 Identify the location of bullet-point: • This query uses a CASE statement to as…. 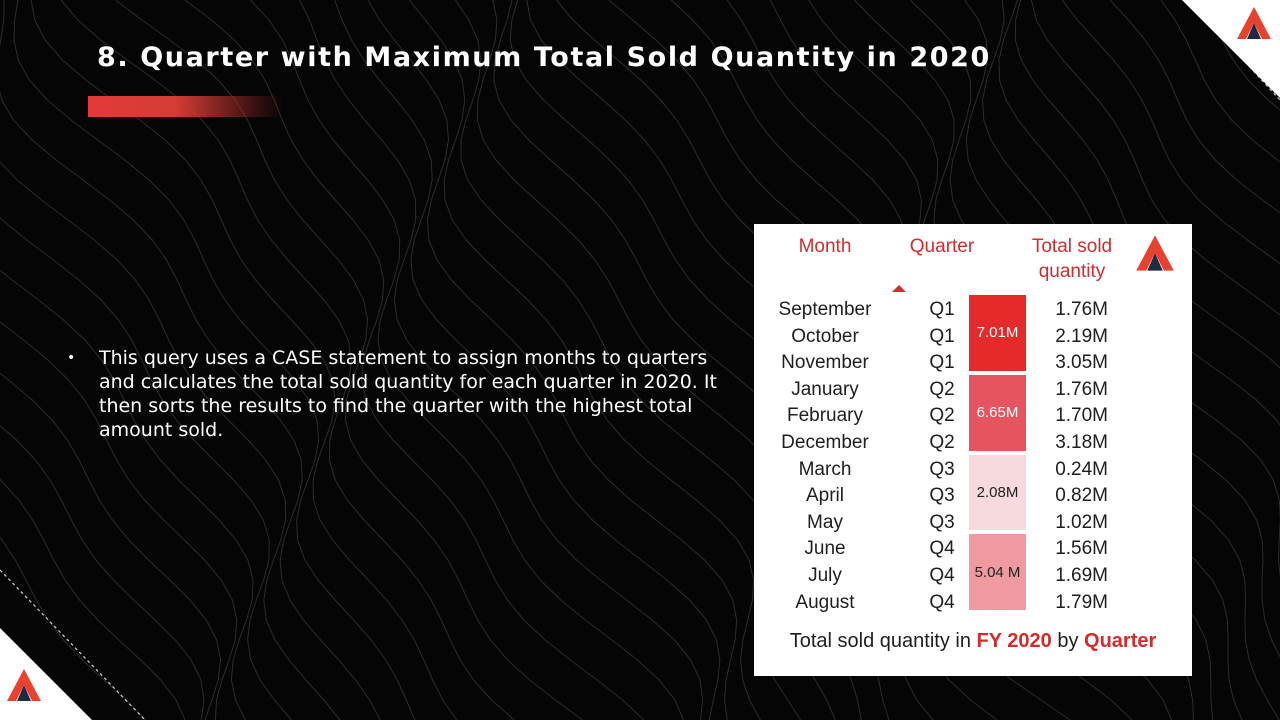
(397, 394).